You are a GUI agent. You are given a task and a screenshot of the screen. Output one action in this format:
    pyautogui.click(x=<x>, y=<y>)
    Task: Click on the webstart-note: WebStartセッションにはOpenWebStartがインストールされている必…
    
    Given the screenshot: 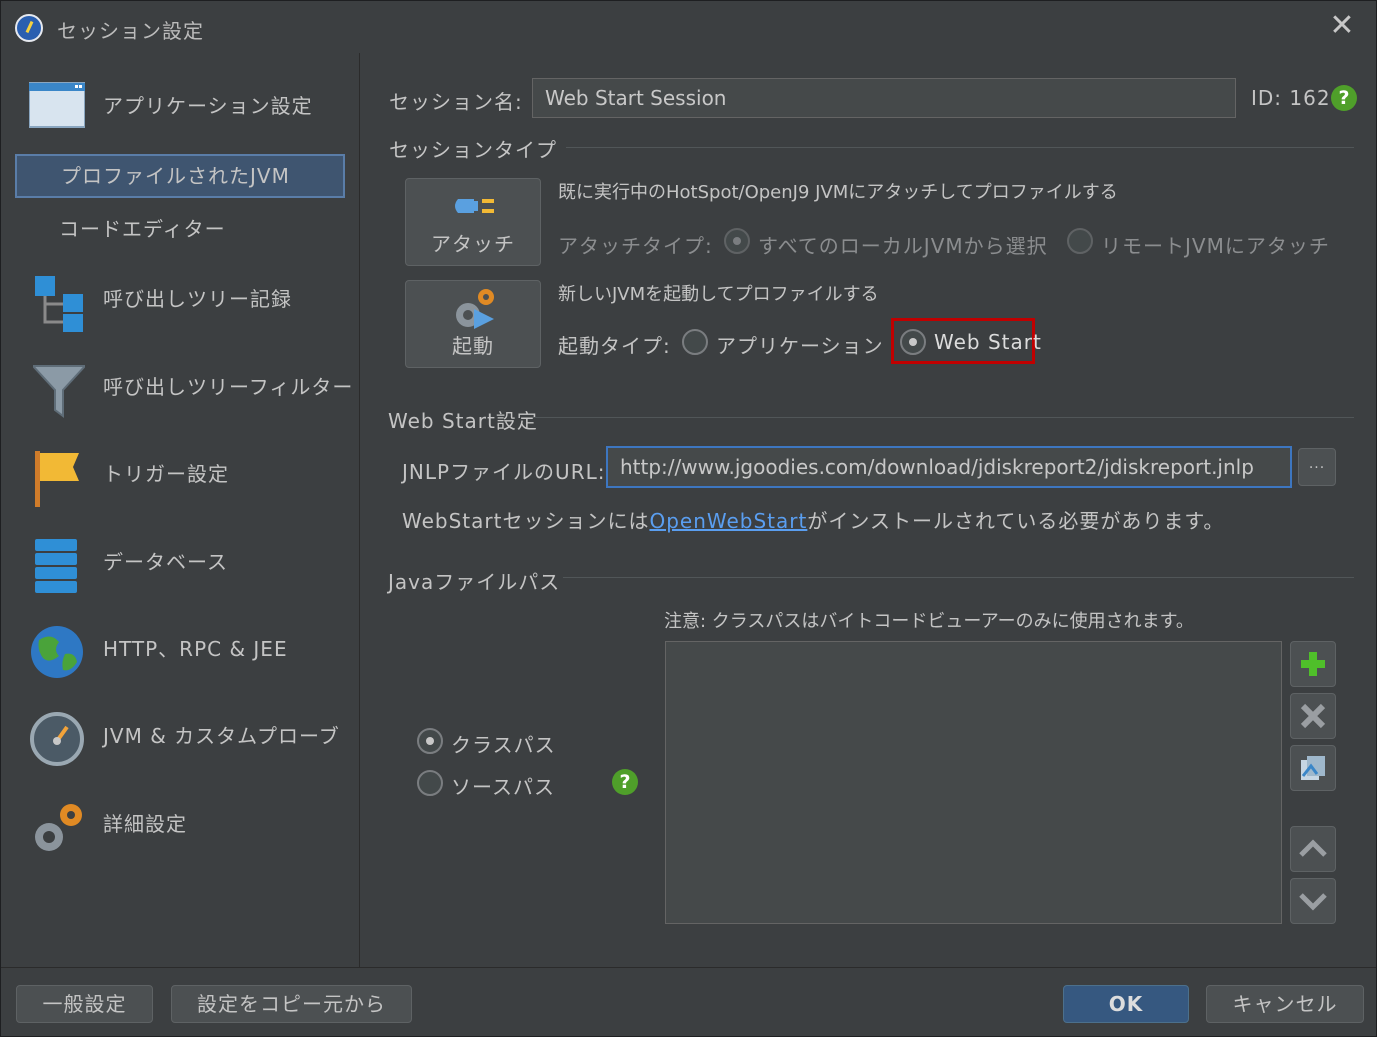 What is the action you would take?
    pyautogui.click(x=813, y=519)
    